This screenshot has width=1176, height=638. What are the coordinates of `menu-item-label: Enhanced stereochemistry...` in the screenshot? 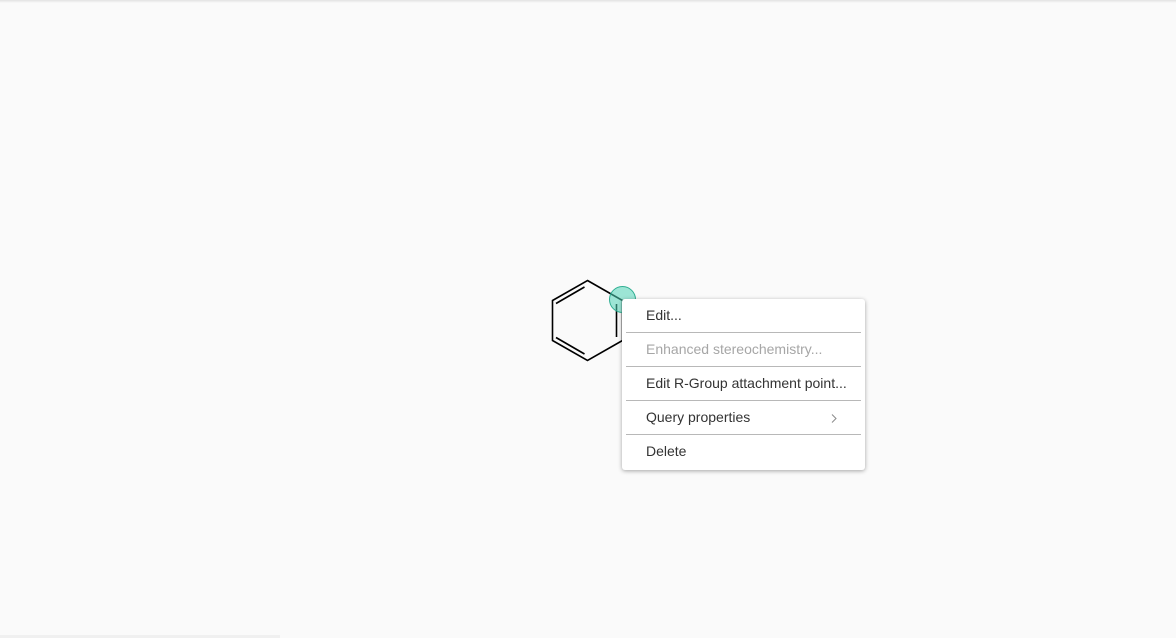 It's located at (734, 349).